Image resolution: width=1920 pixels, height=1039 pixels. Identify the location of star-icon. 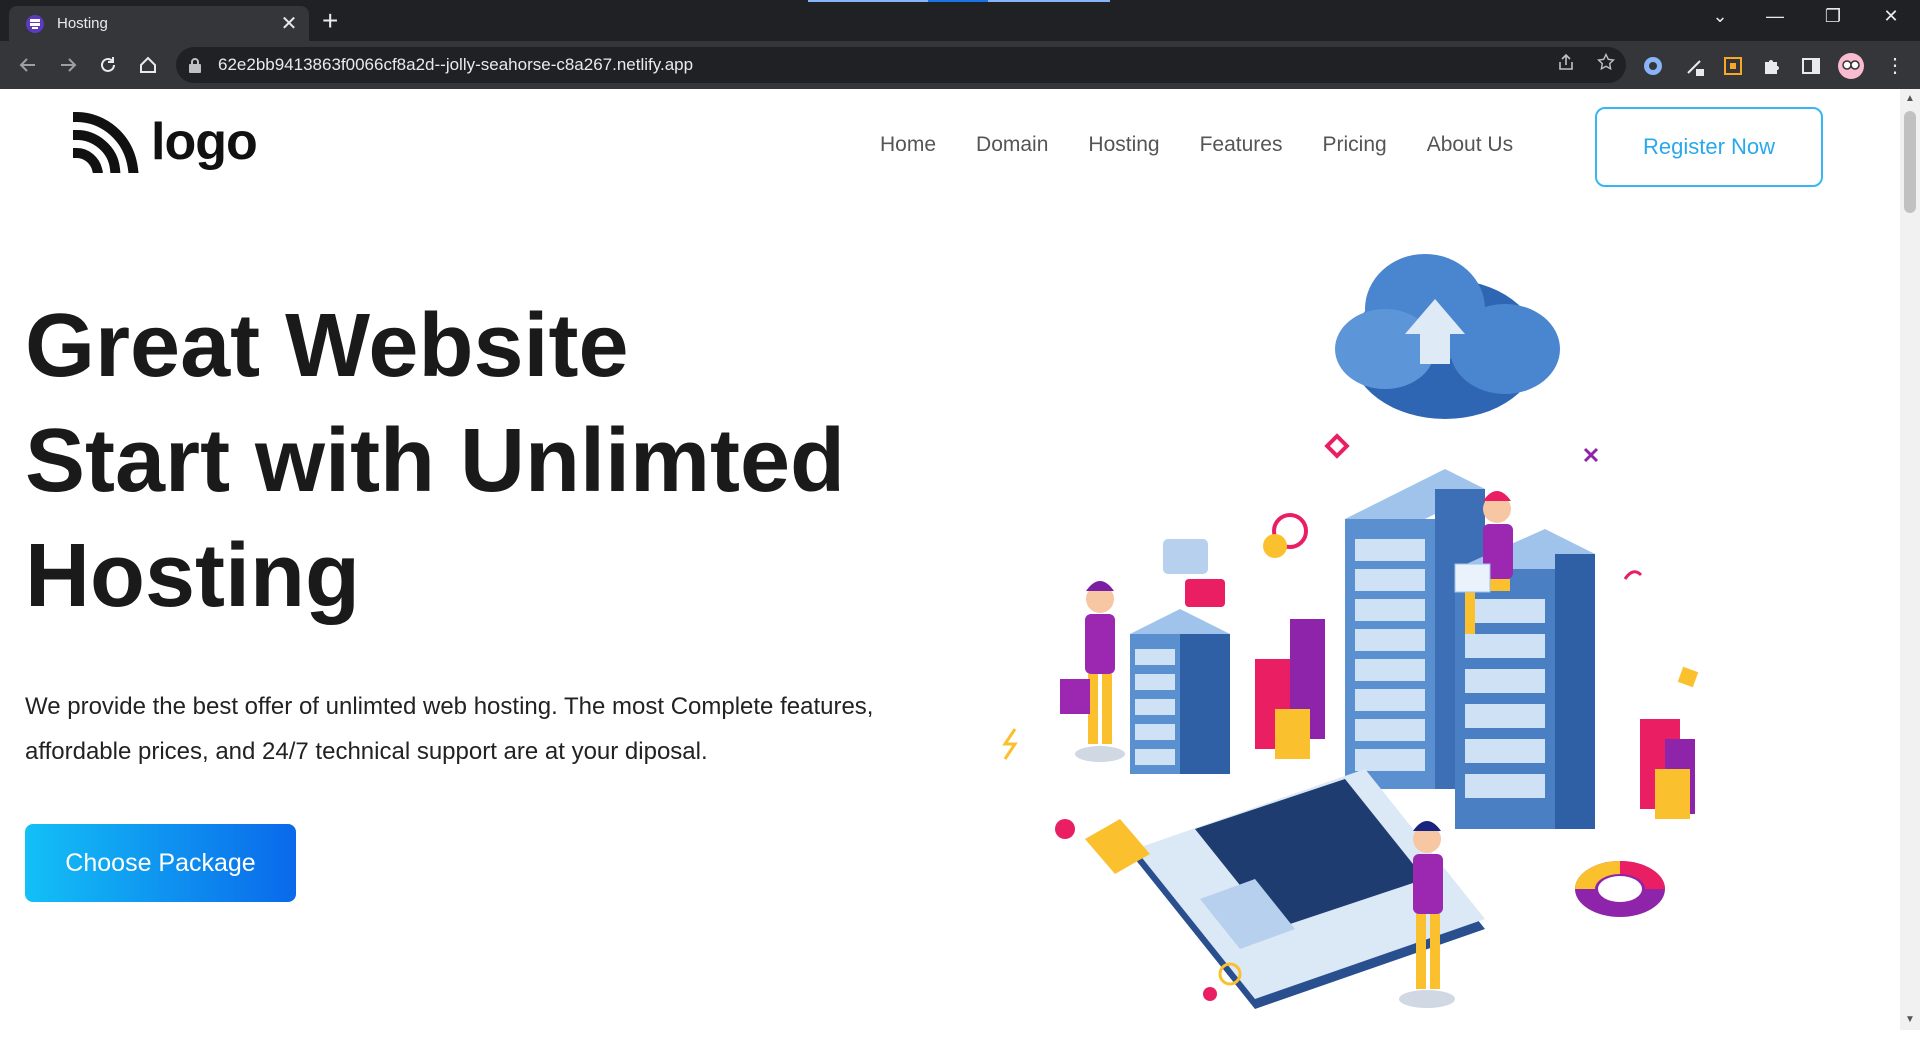
(1606, 64).